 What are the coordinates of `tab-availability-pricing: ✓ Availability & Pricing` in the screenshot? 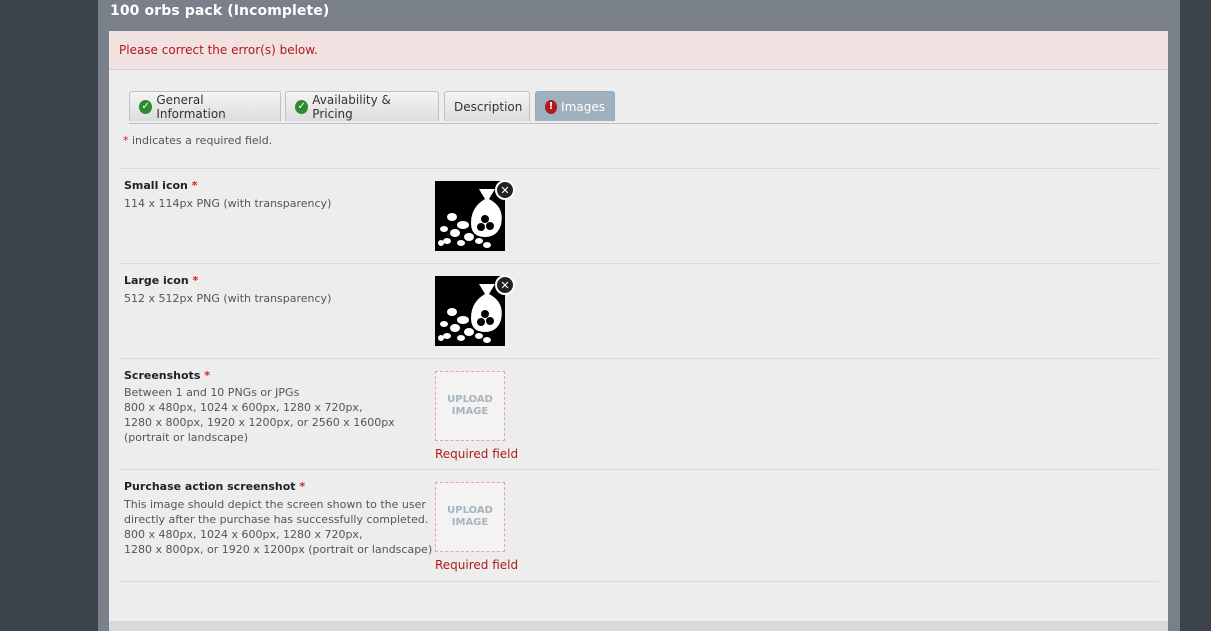 It's located at (362, 106).